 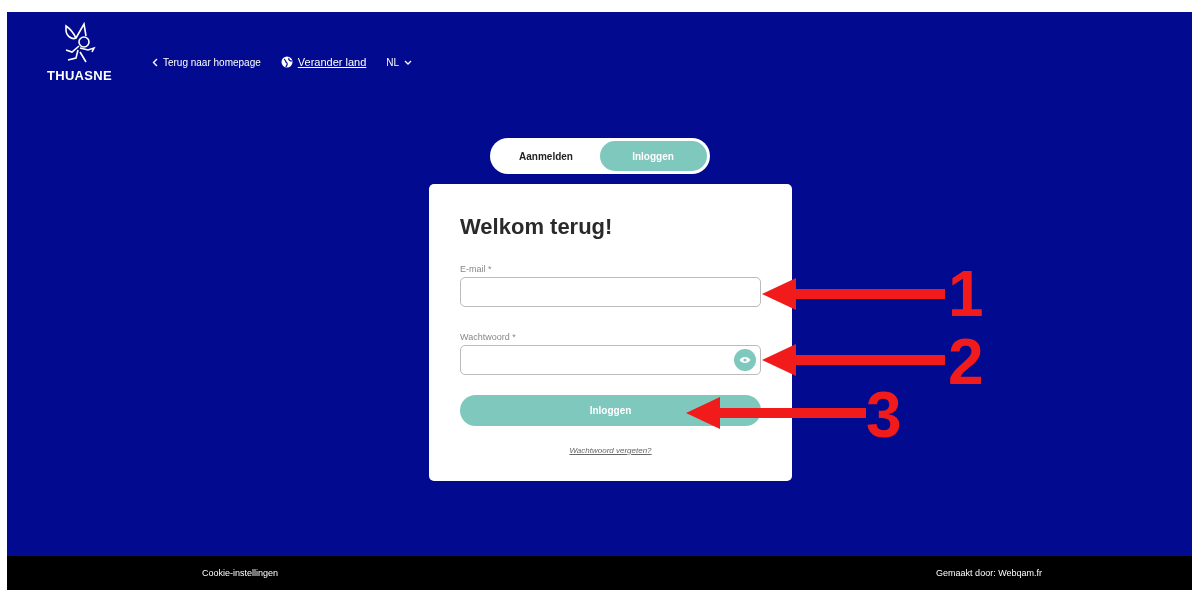 I want to click on card-title: Welkom terug!, so click(x=537, y=227).